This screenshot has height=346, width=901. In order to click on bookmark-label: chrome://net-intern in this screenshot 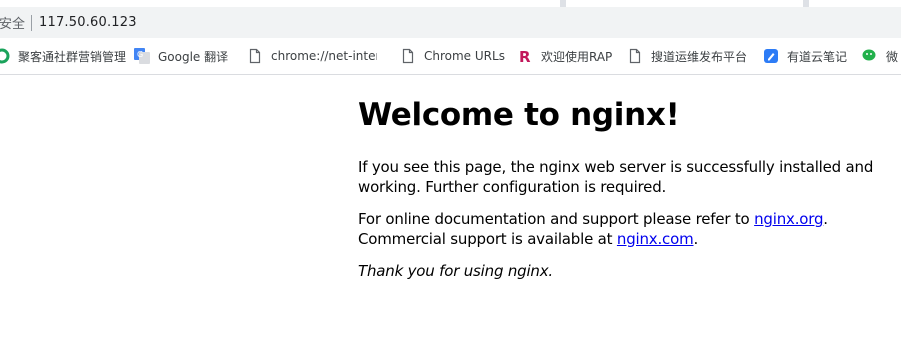, I will do `click(324, 56)`.